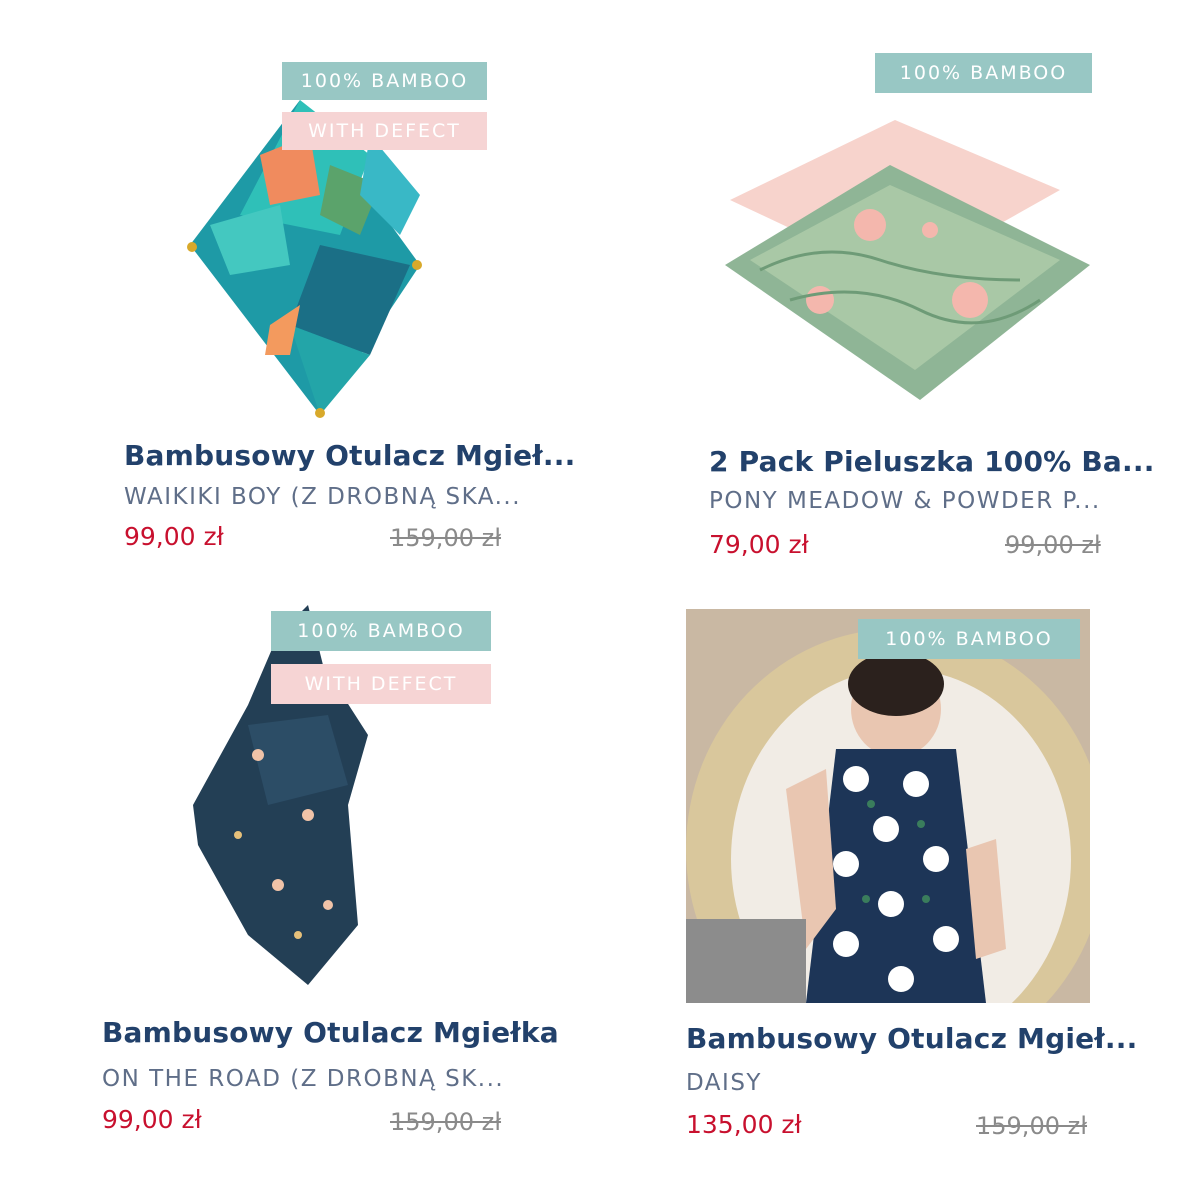  I want to click on product-old-price: 99,00 zł, so click(1053, 545).